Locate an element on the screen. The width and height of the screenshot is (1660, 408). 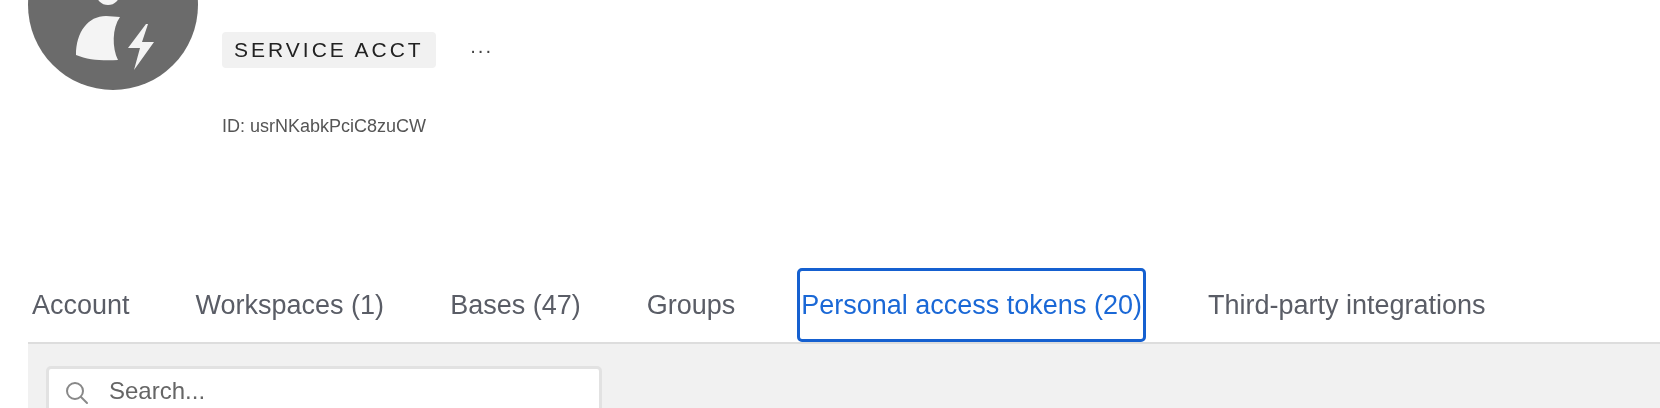
more-button: ··· is located at coordinates (481, 50).